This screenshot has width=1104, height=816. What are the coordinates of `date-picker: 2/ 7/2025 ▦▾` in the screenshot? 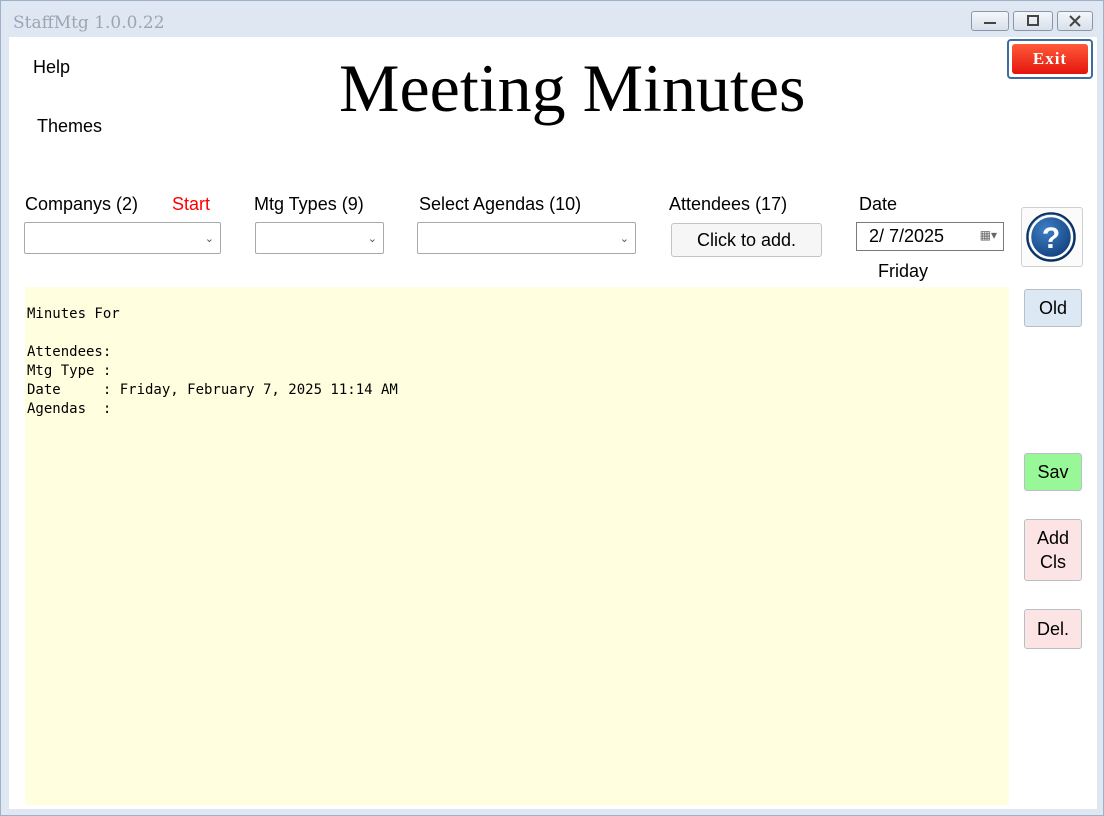 It's located at (930, 236).